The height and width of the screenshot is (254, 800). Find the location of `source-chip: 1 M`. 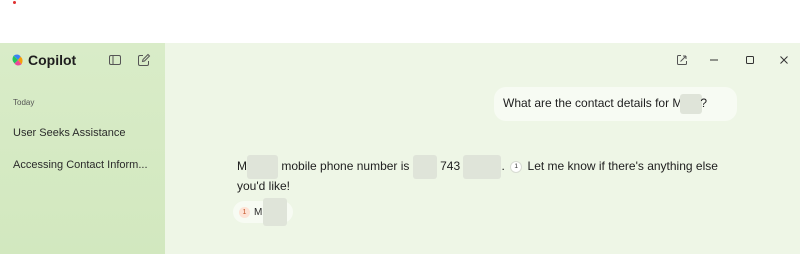

source-chip: 1 M is located at coordinates (263, 212).